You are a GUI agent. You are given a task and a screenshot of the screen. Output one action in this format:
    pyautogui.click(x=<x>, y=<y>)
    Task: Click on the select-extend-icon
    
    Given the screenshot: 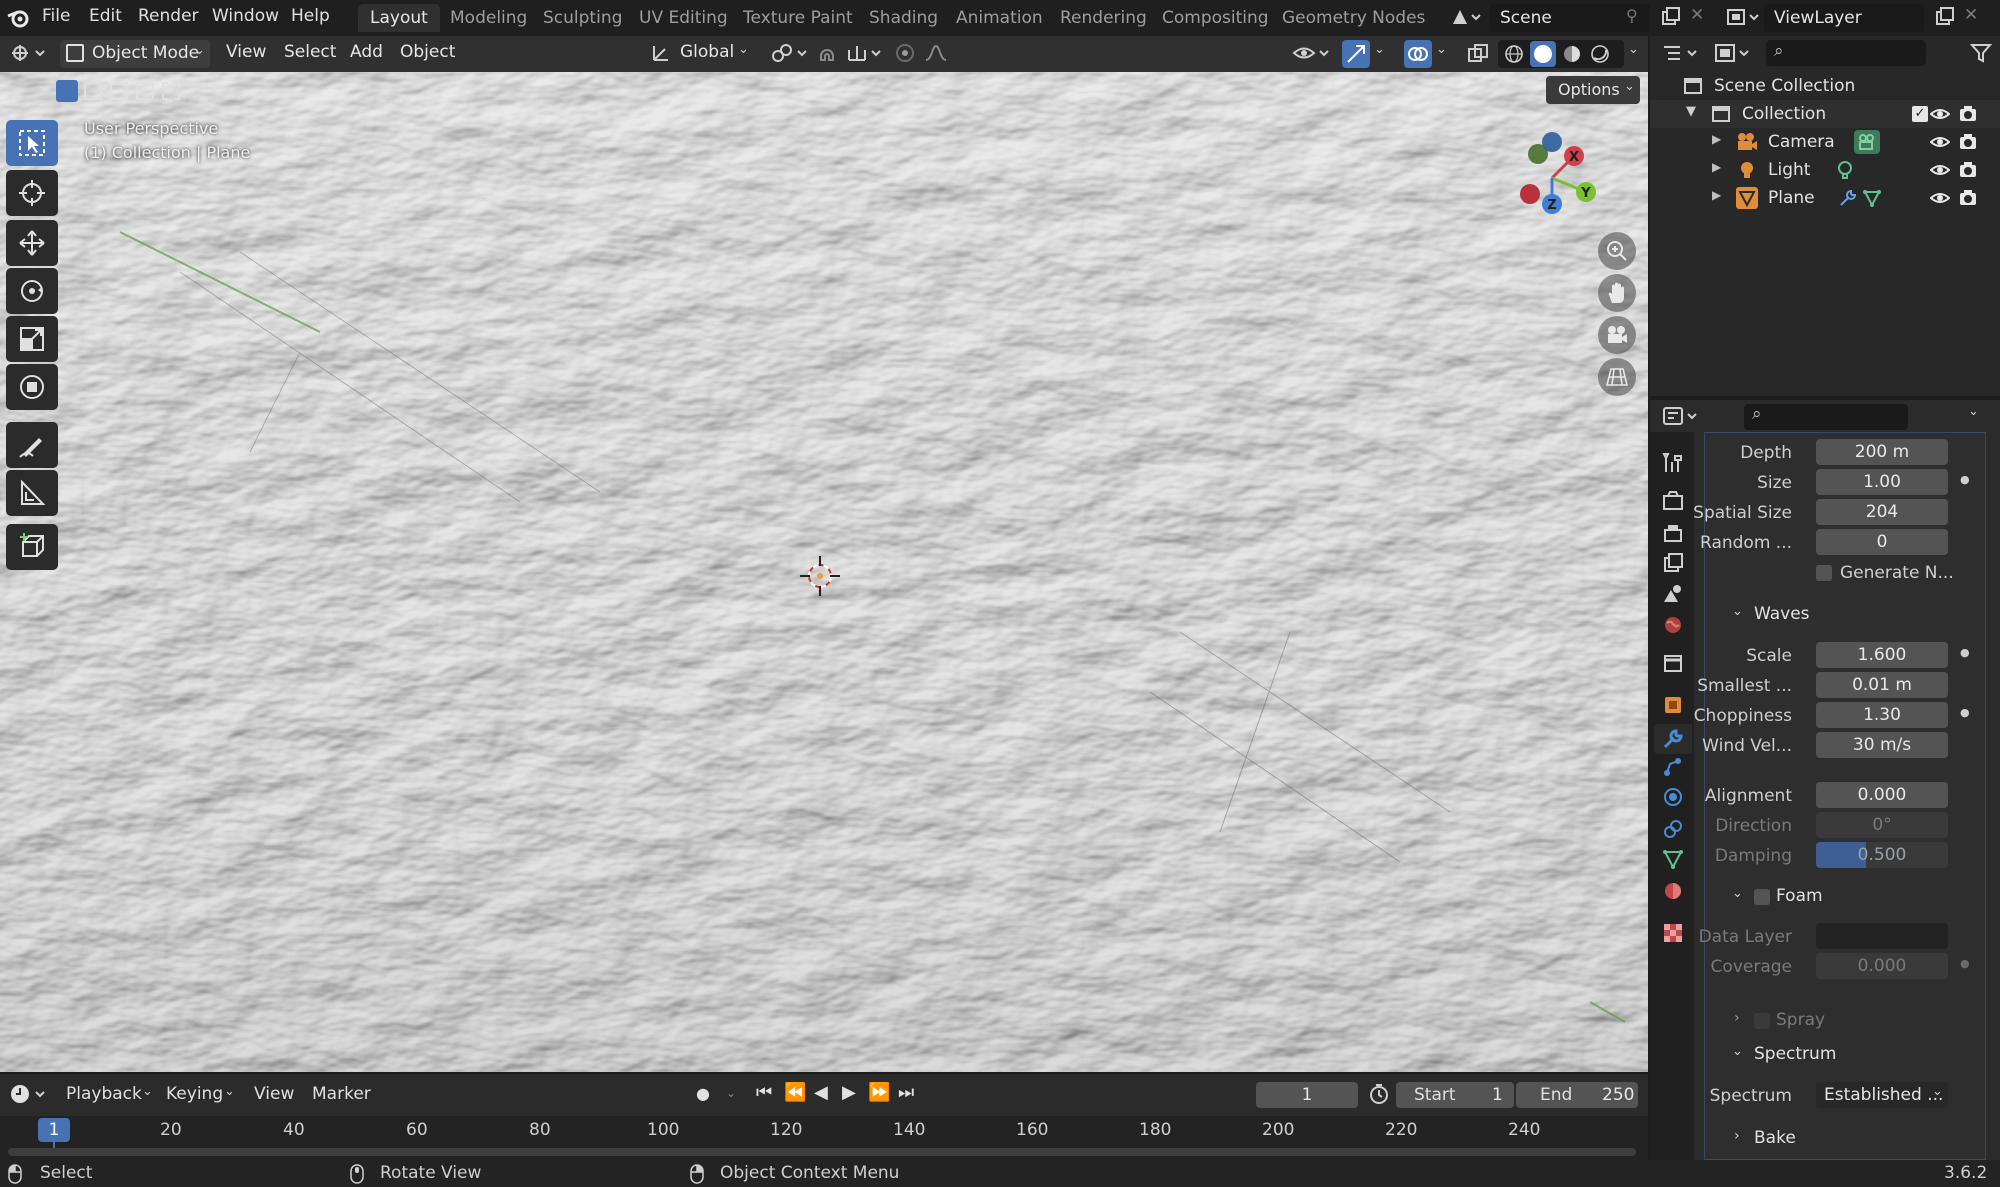 What is the action you would take?
    pyautogui.click(x=93, y=91)
    